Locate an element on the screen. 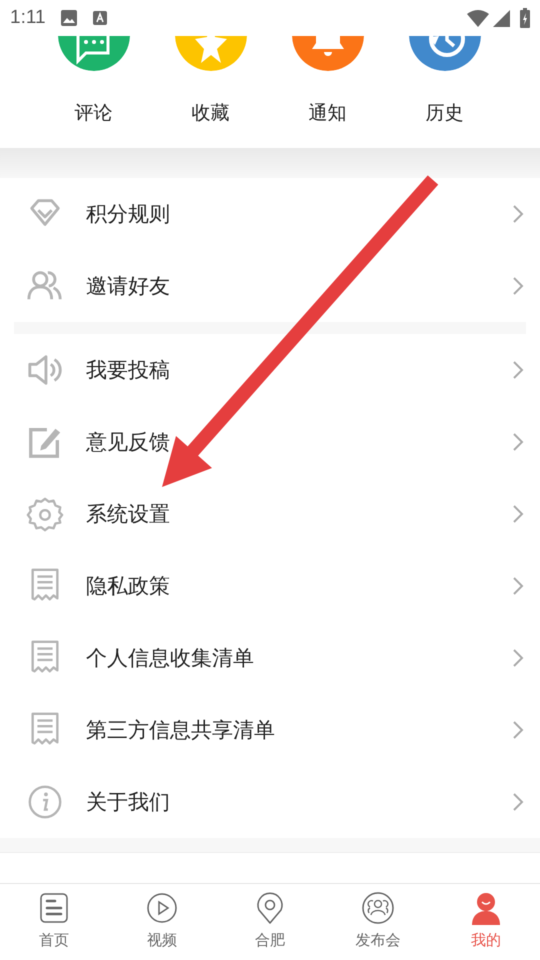 The height and width of the screenshot is (960, 540). shortcut-label: 通知 is located at coordinates (327, 113).